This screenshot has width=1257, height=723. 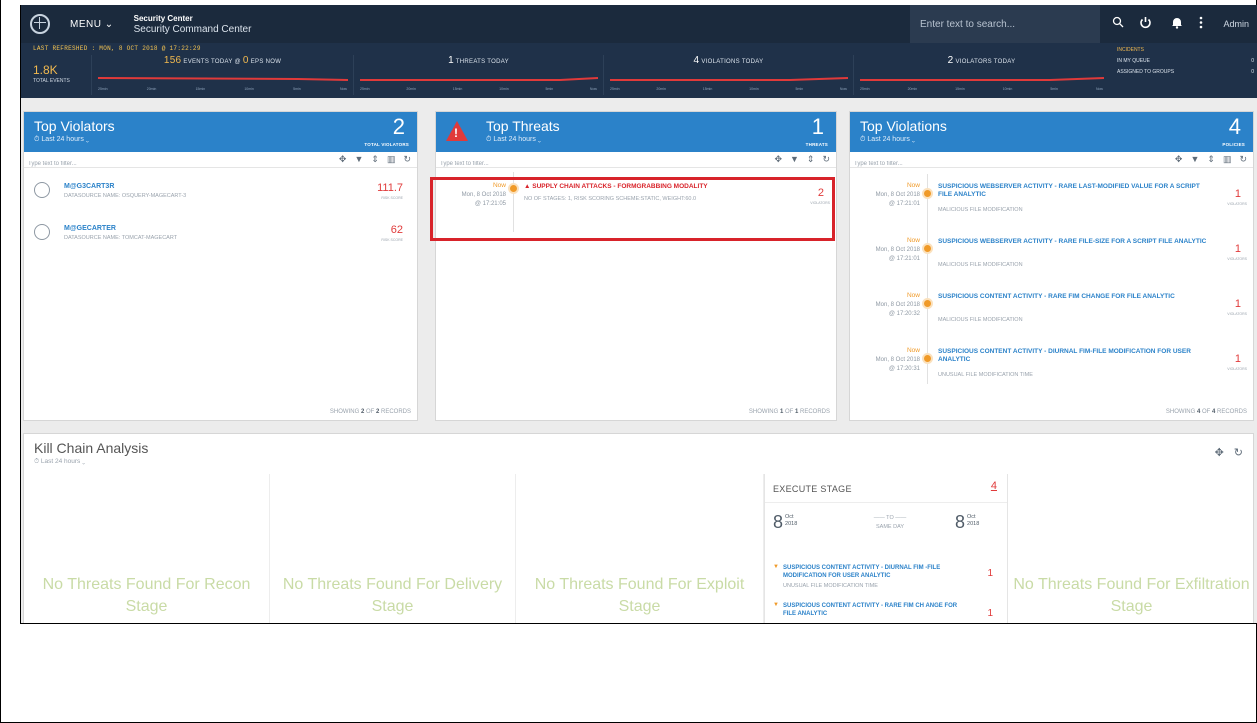 What do you see at coordinates (1213, 412) in the screenshot?
I see `footer-total: 4` at bounding box center [1213, 412].